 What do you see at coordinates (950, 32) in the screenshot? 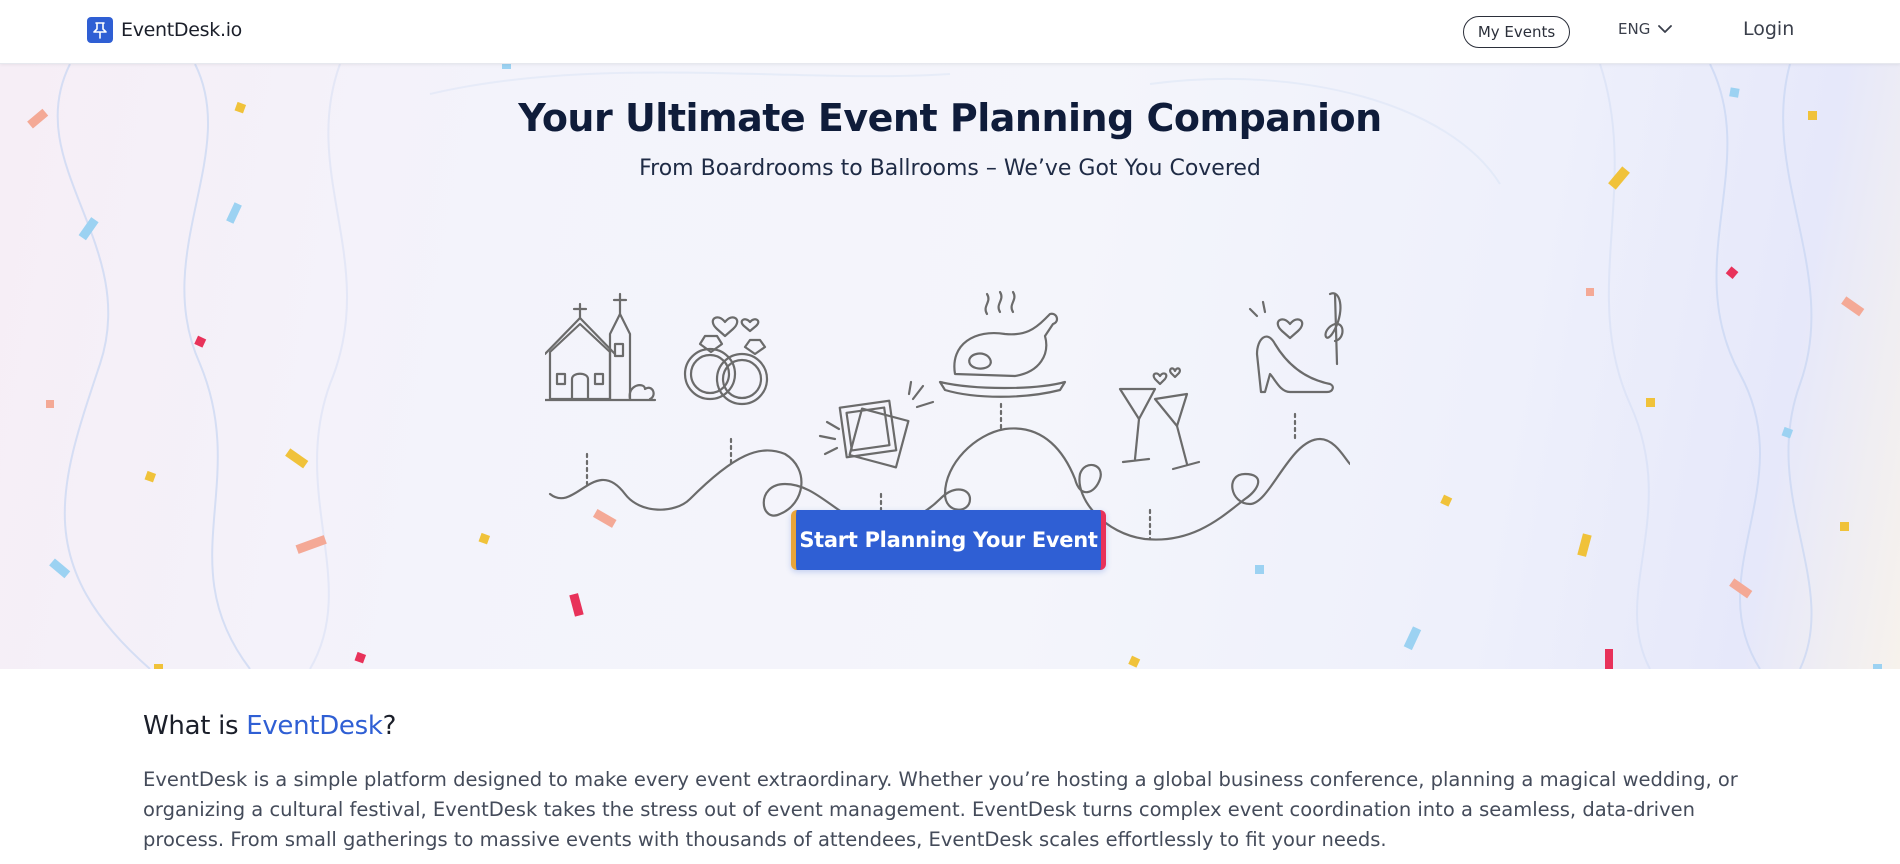
I see `top-navigation: EventDesk.io My Events ENG Login` at bounding box center [950, 32].